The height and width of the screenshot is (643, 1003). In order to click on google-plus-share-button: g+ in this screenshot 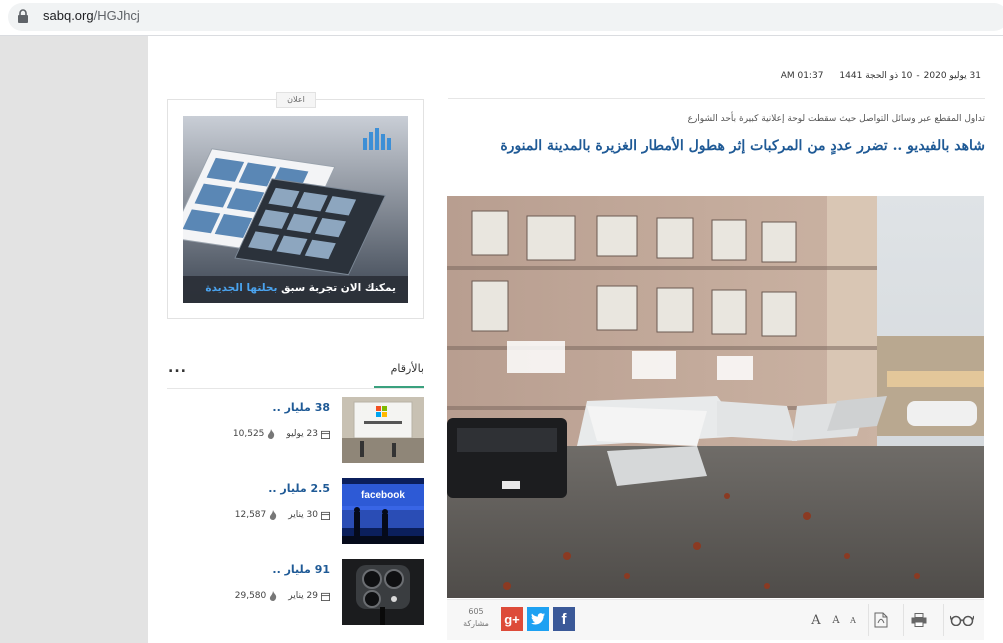, I will do `click(512, 619)`.